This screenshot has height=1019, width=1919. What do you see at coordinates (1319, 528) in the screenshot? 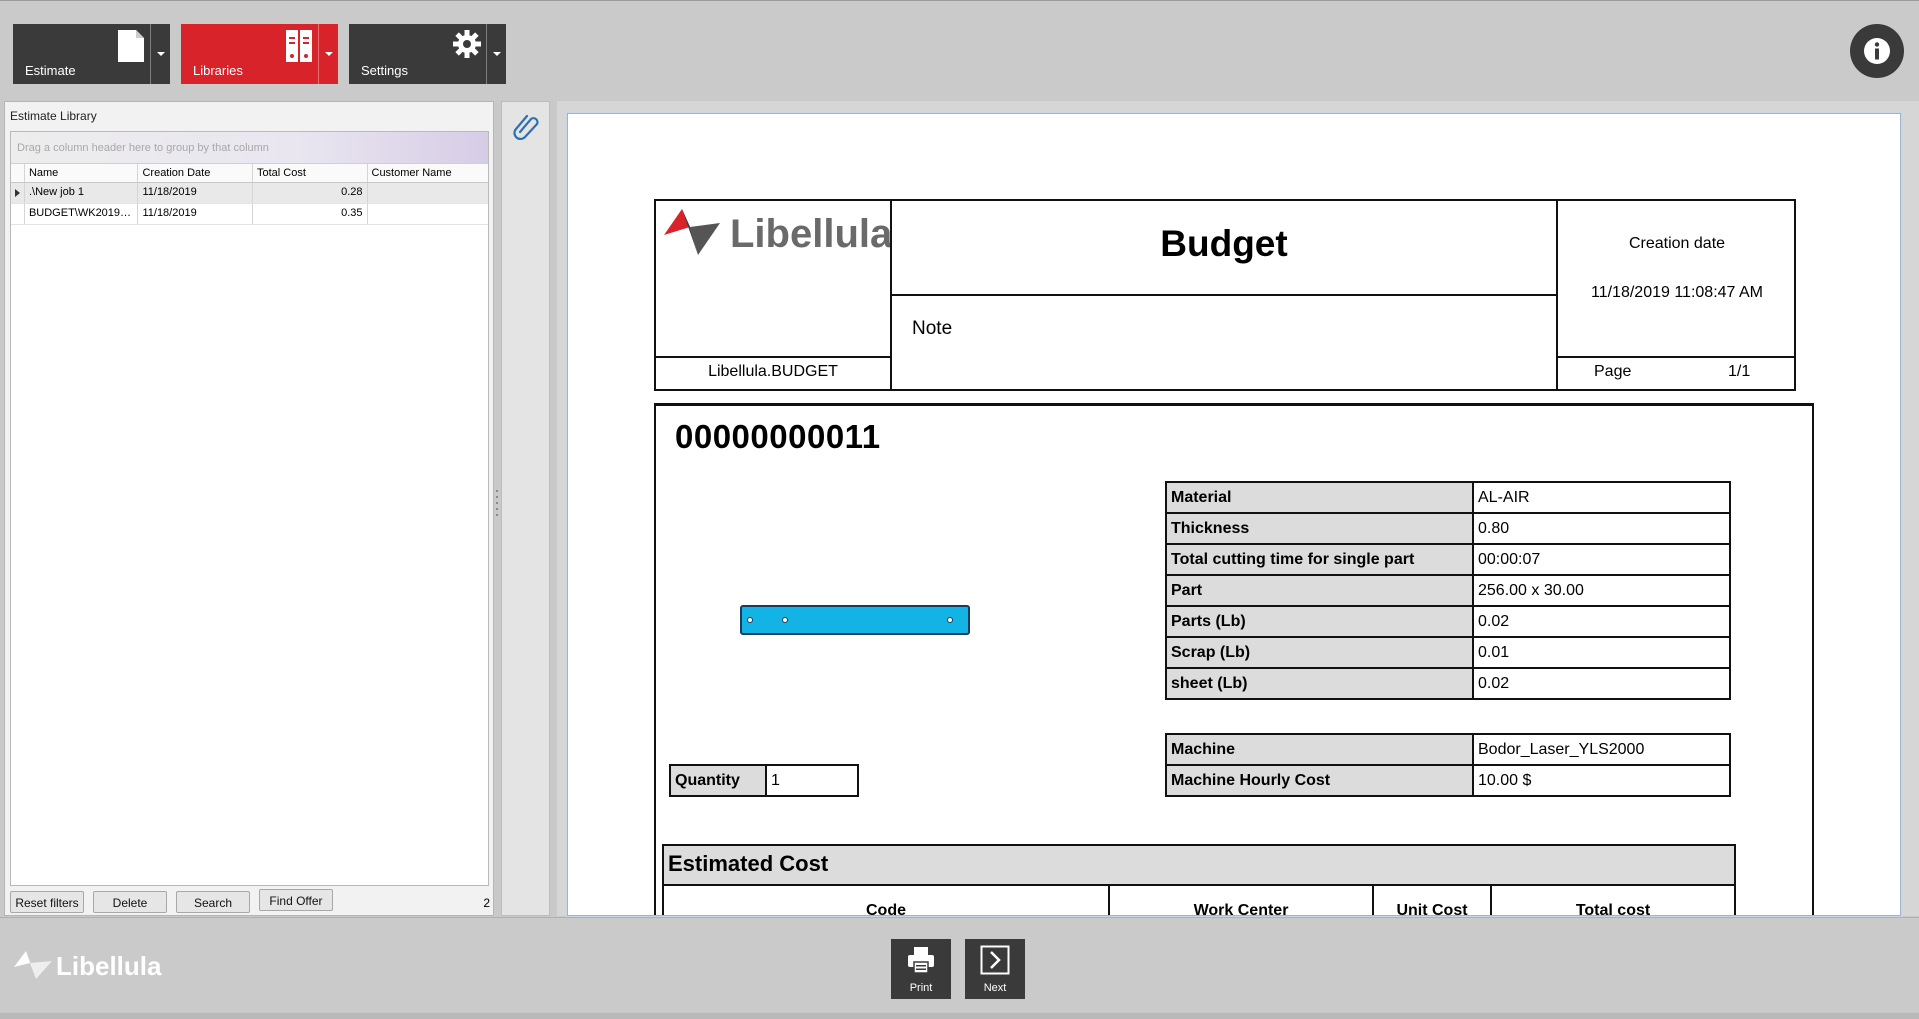
I see `thickness-key: Thickness` at bounding box center [1319, 528].